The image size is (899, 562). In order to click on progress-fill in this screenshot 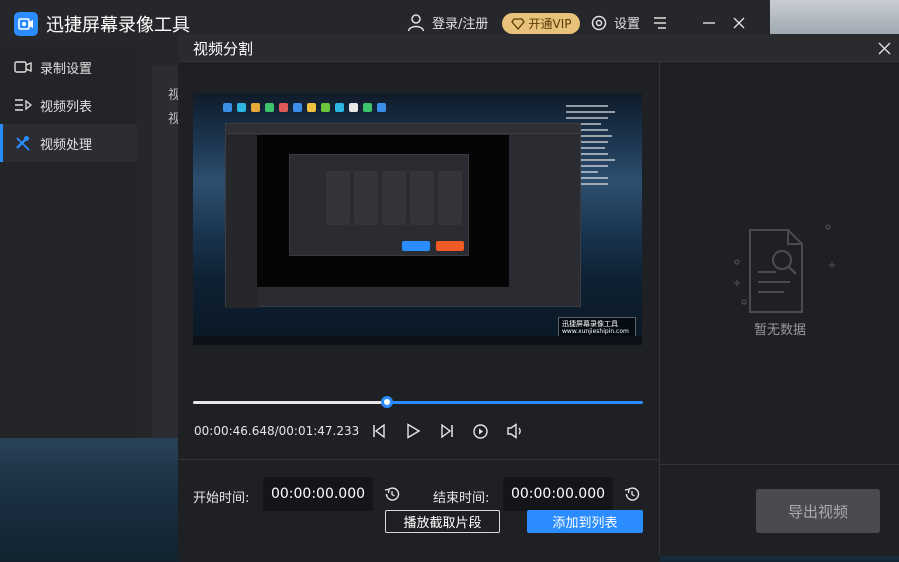, I will do `click(290, 402)`.